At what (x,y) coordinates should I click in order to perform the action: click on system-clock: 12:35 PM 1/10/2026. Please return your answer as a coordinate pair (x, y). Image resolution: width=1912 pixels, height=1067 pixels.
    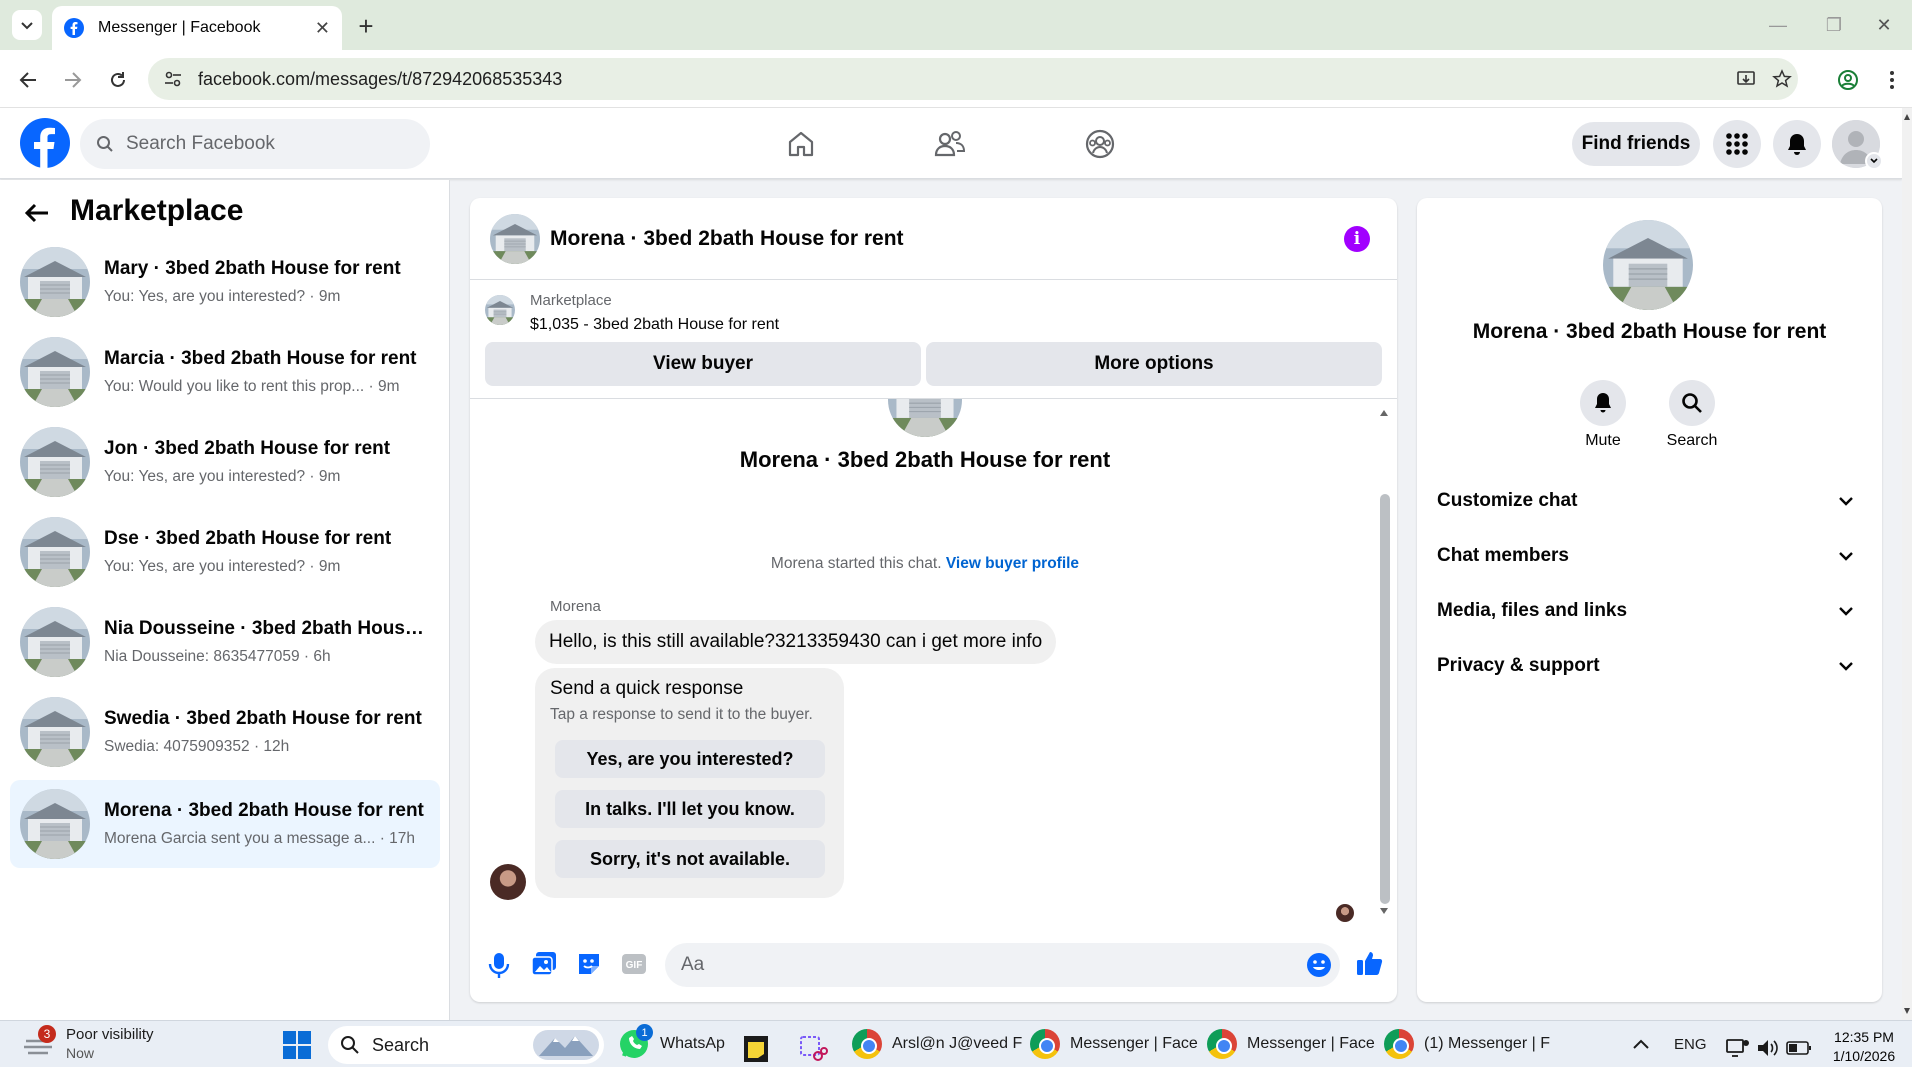
    Looking at the image, I should click on (1864, 1047).